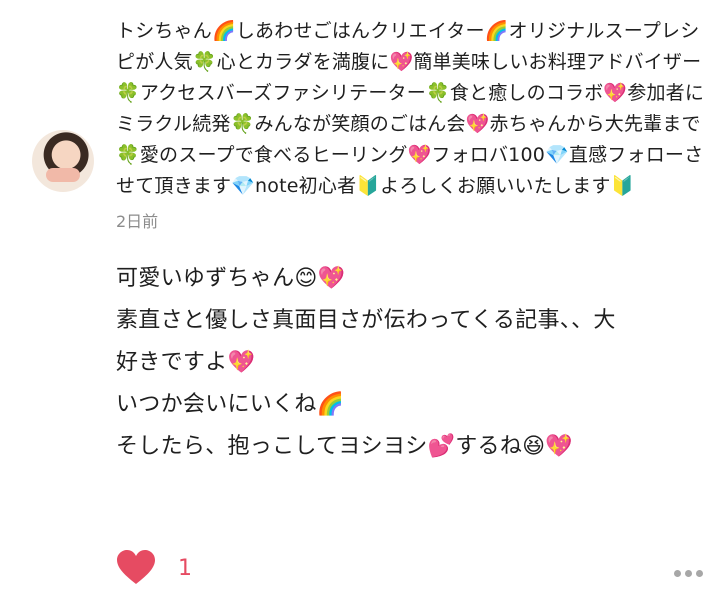  What do you see at coordinates (366, 320) in the screenshot?
I see `message-line: 素直さと優しさ真面目さが伝わってくる記事、、大` at bounding box center [366, 320].